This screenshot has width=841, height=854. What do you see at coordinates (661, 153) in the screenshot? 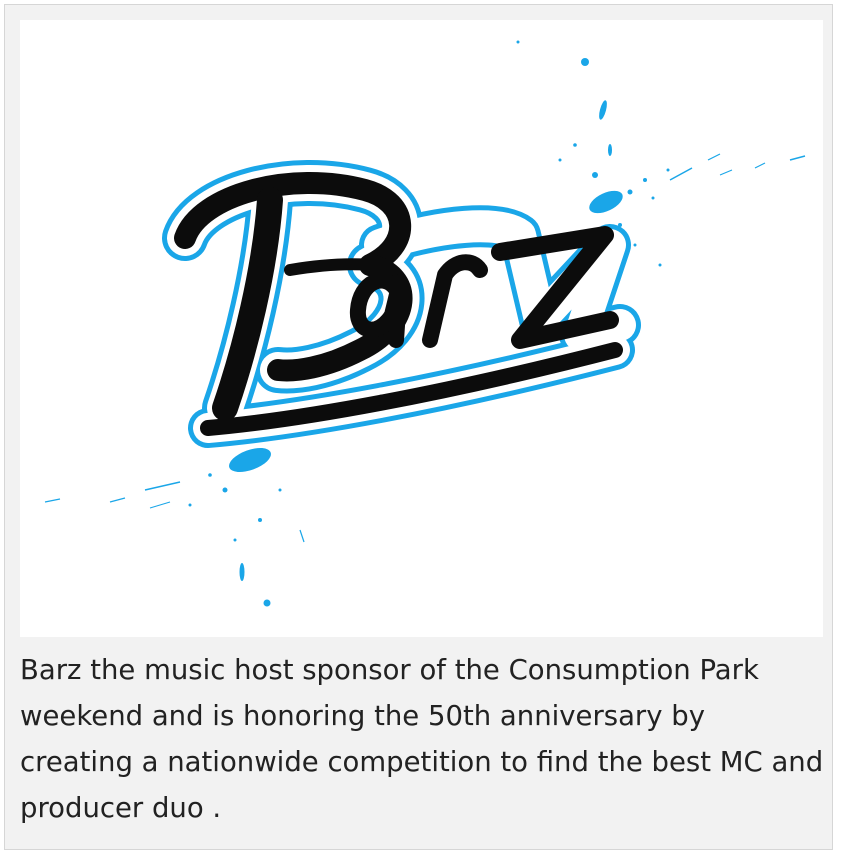
I see `paint-splatter` at bounding box center [661, 153].